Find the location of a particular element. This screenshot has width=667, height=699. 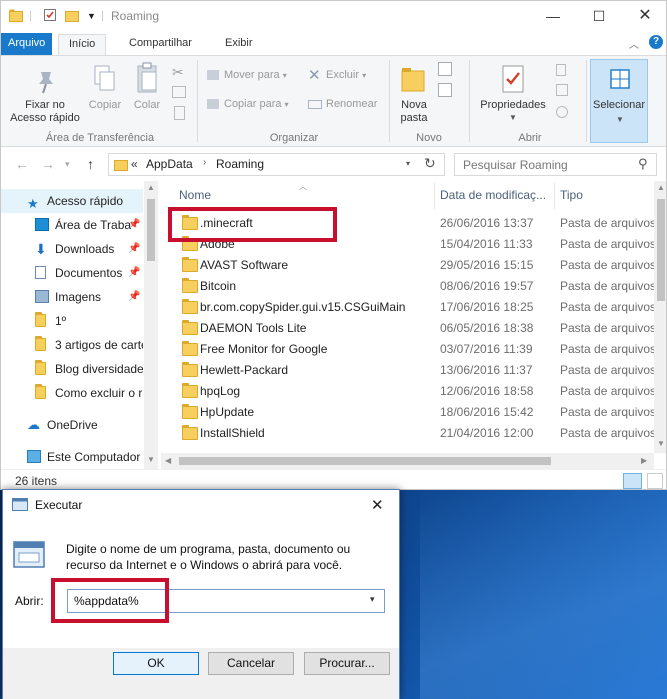

title-bar: | ▼ | Roaming — ☐ ✕ is located at coordinates (333, 16).